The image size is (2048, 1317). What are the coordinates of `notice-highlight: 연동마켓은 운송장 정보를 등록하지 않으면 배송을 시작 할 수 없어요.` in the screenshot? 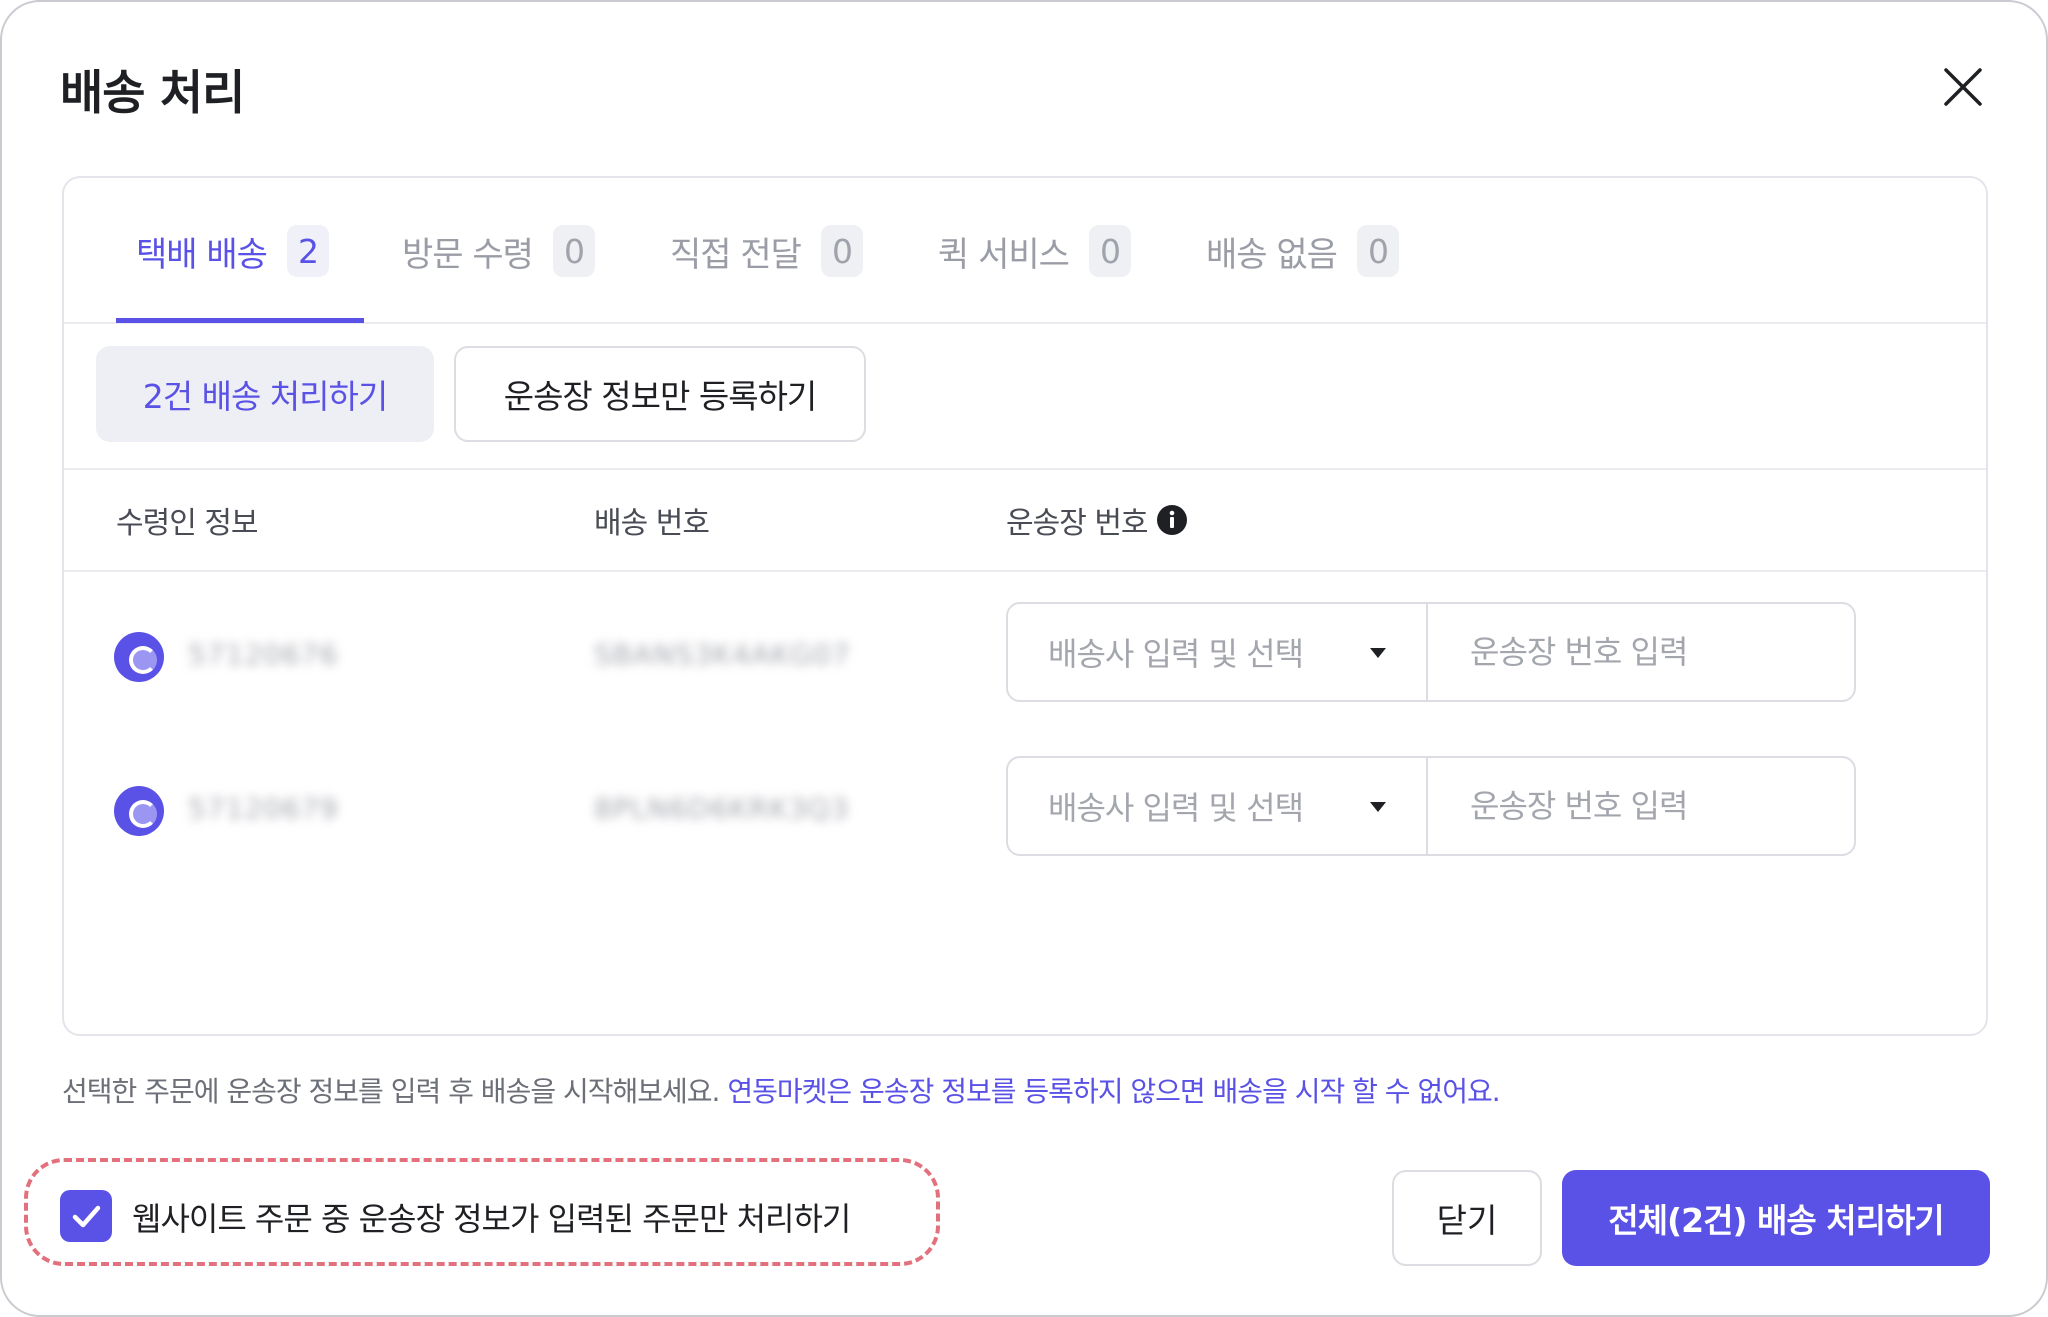 It's located at (1113, 1091).